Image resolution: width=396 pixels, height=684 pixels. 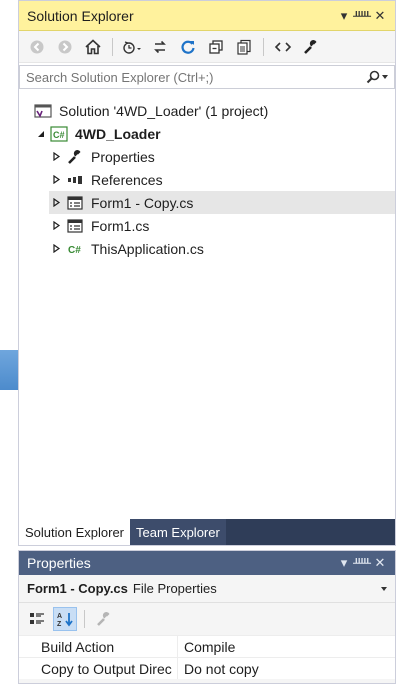 I want to click on tree-item: C# ThisApplication.cs, so click(x=222, y=248).